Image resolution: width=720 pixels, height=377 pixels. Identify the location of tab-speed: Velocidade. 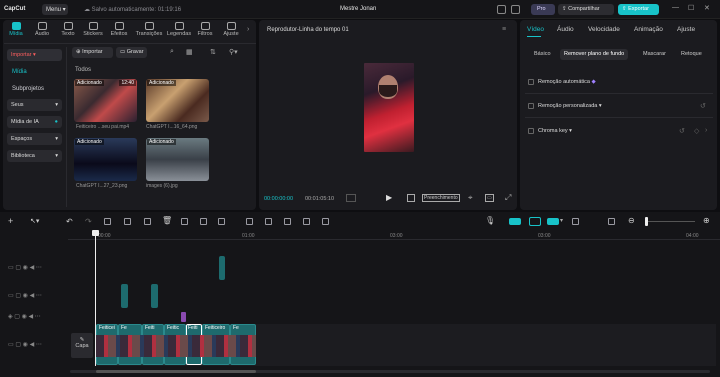
(604, 29).